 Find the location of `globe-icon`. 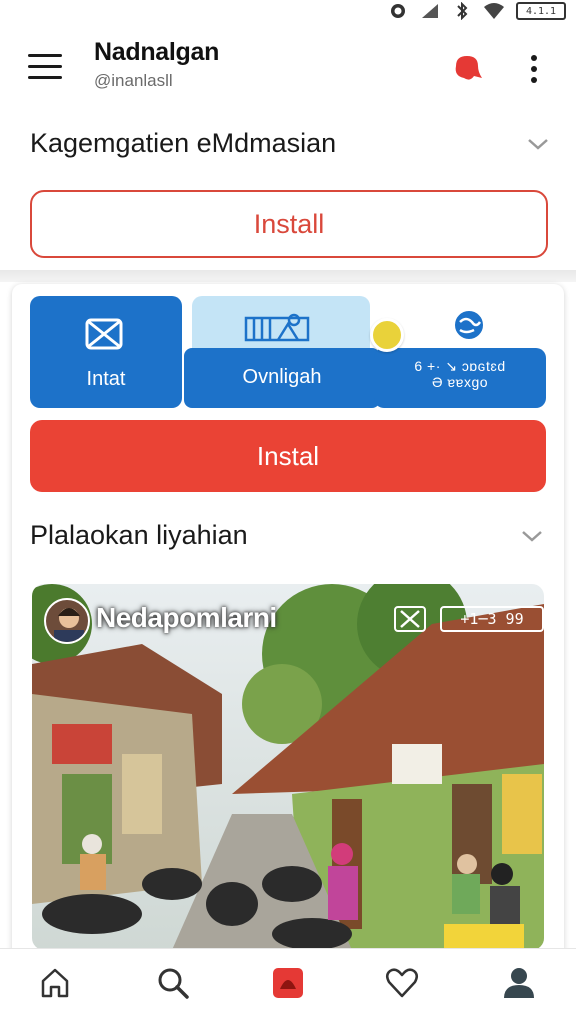

globe-icon is located at coordinates (469, 325).